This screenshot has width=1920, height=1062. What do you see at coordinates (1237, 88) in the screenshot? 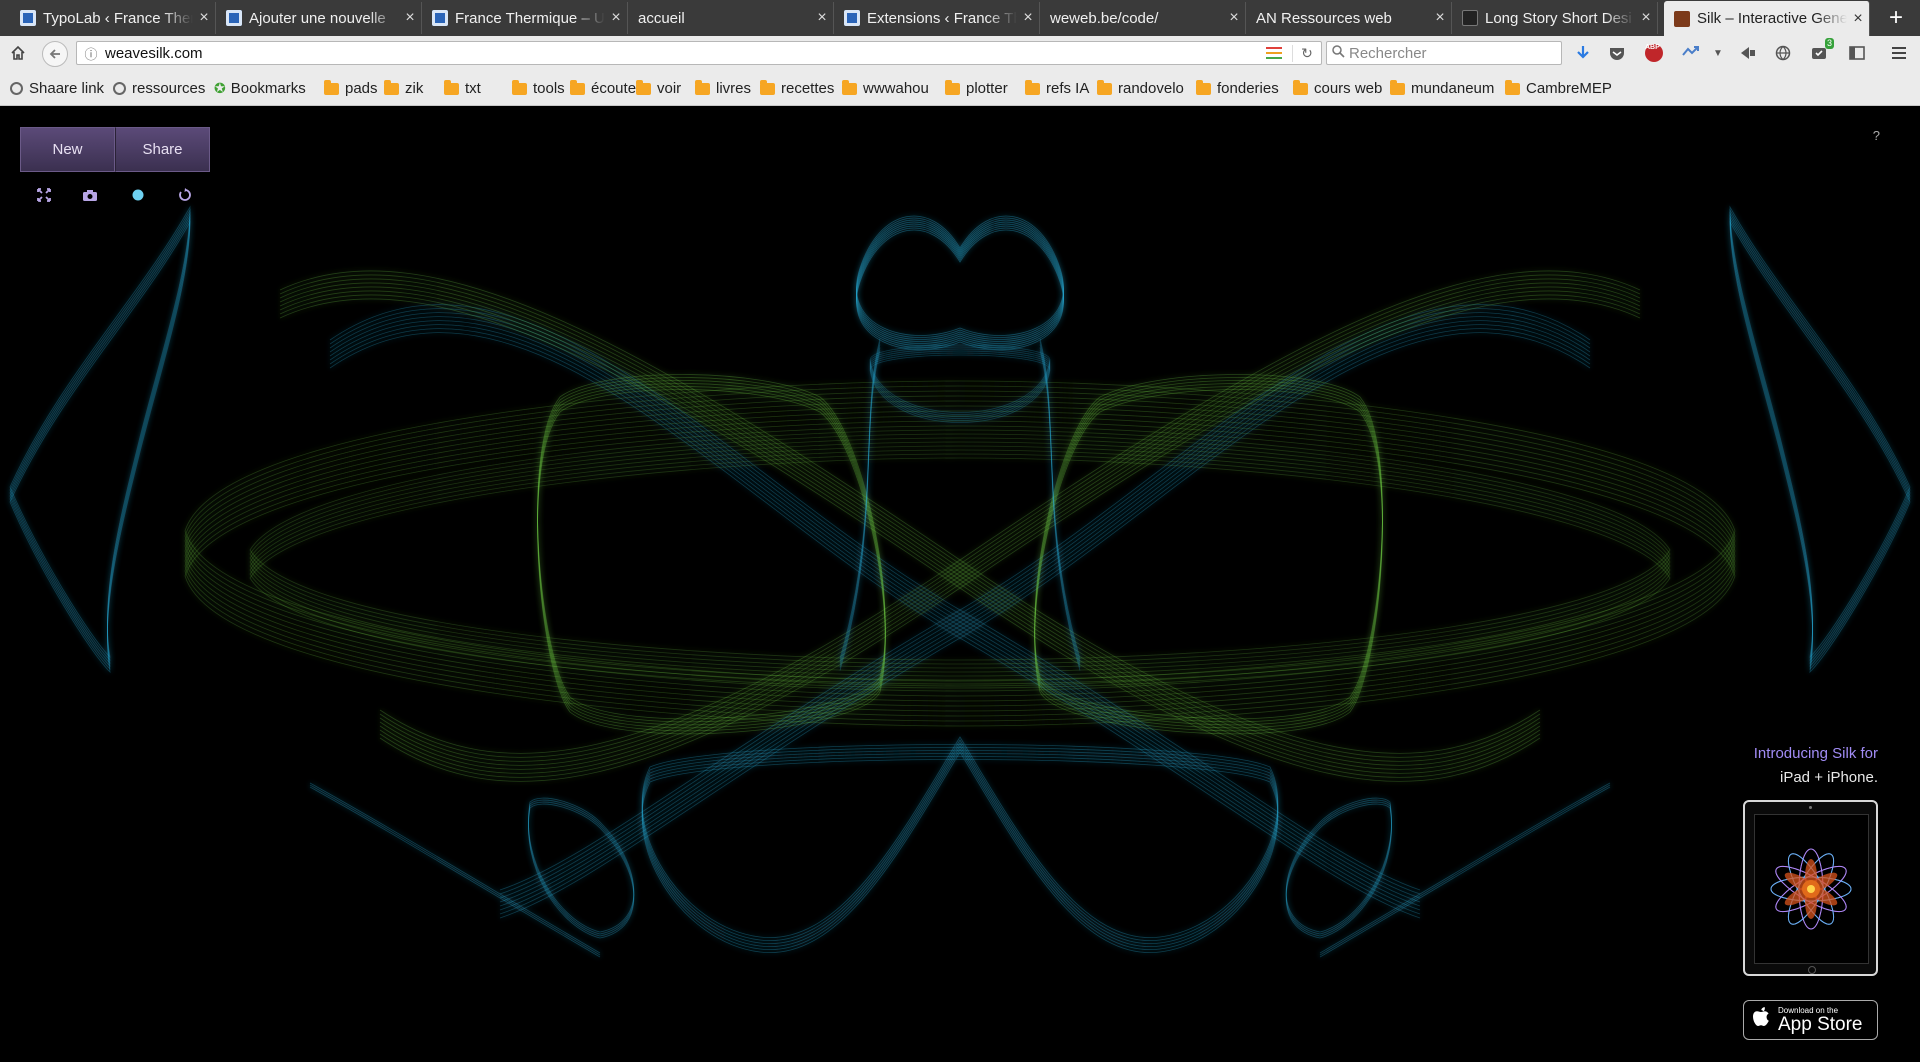
I see `bookmark-15: fonderies` at bounding box center [1237, 88].